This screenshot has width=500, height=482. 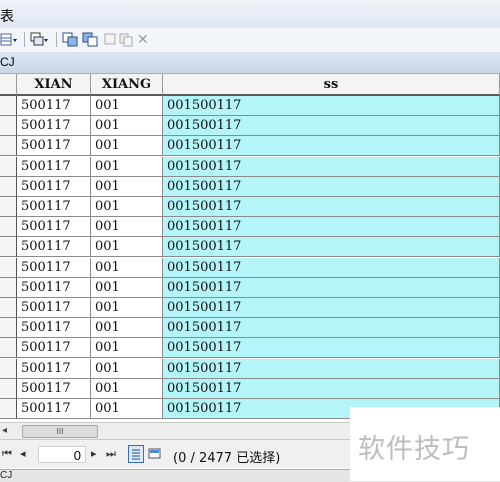 I want to click on table-options-icon, so click(x=9, y=39).